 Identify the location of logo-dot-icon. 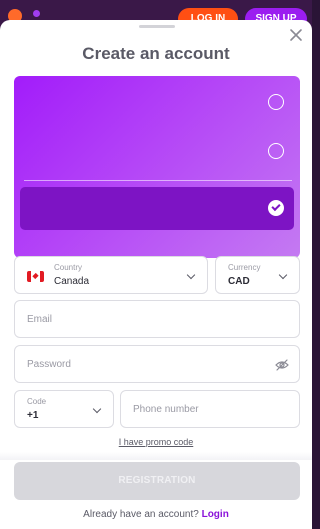
(36, 13).